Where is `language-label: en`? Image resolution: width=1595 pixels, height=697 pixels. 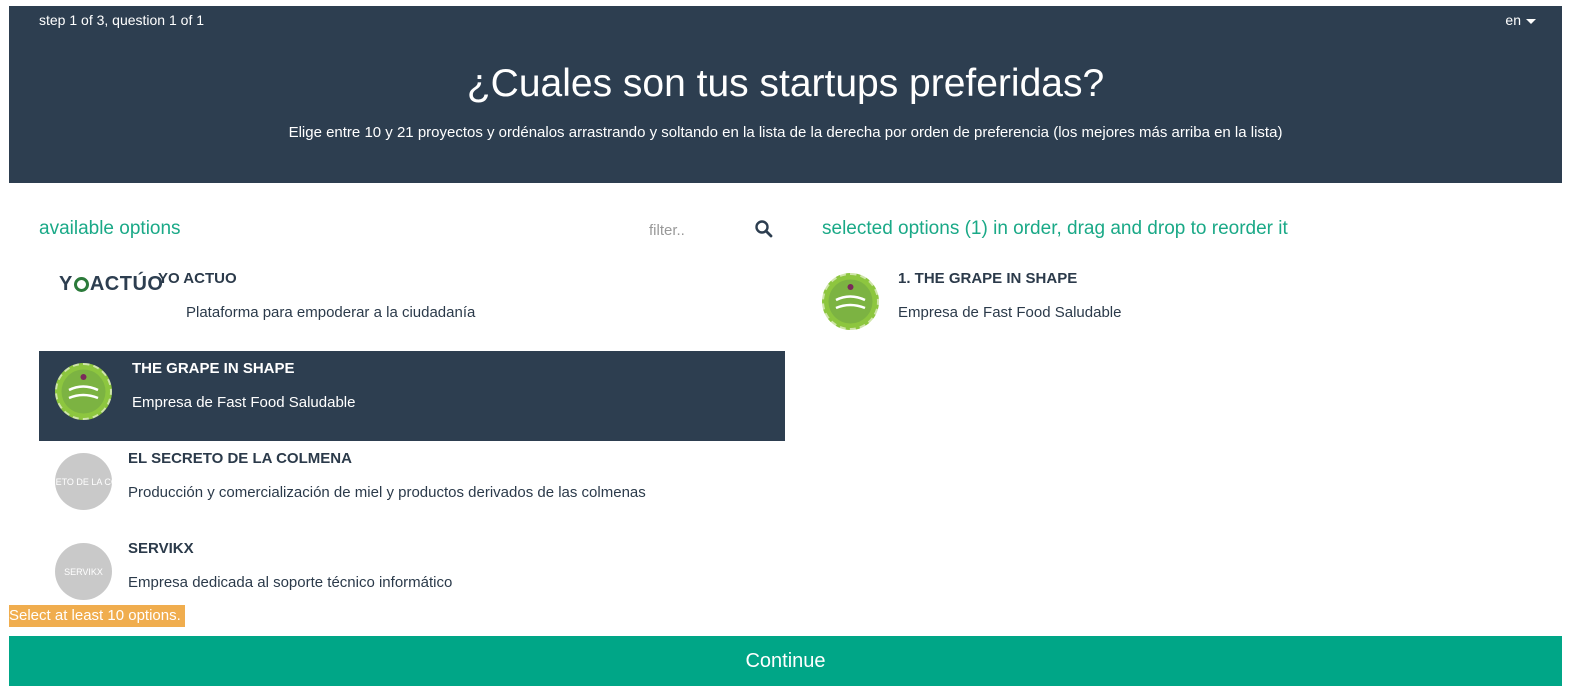
language-label: en is located at coordinates (1513, 20).